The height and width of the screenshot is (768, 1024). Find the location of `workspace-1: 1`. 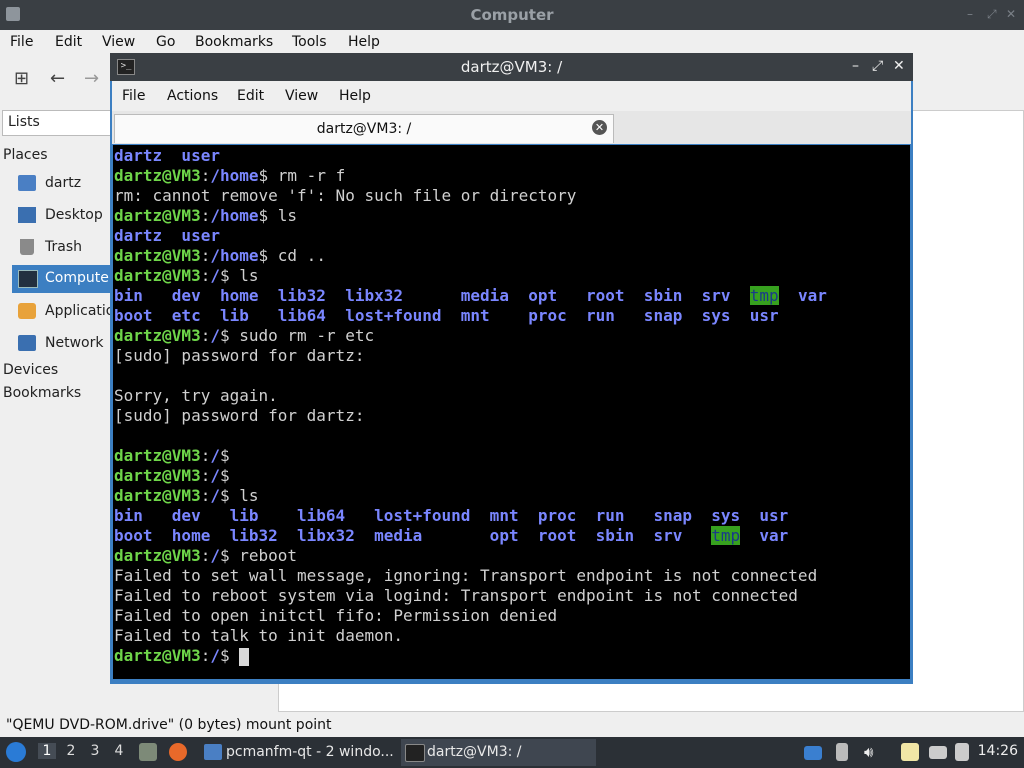

workspace-1: 1 is located at coordinates (47, 751).